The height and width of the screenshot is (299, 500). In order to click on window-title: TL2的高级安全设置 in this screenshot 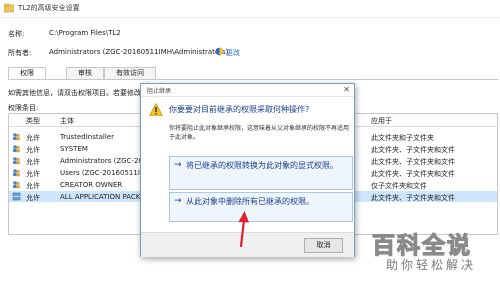, I will do `click(49, 8)`.